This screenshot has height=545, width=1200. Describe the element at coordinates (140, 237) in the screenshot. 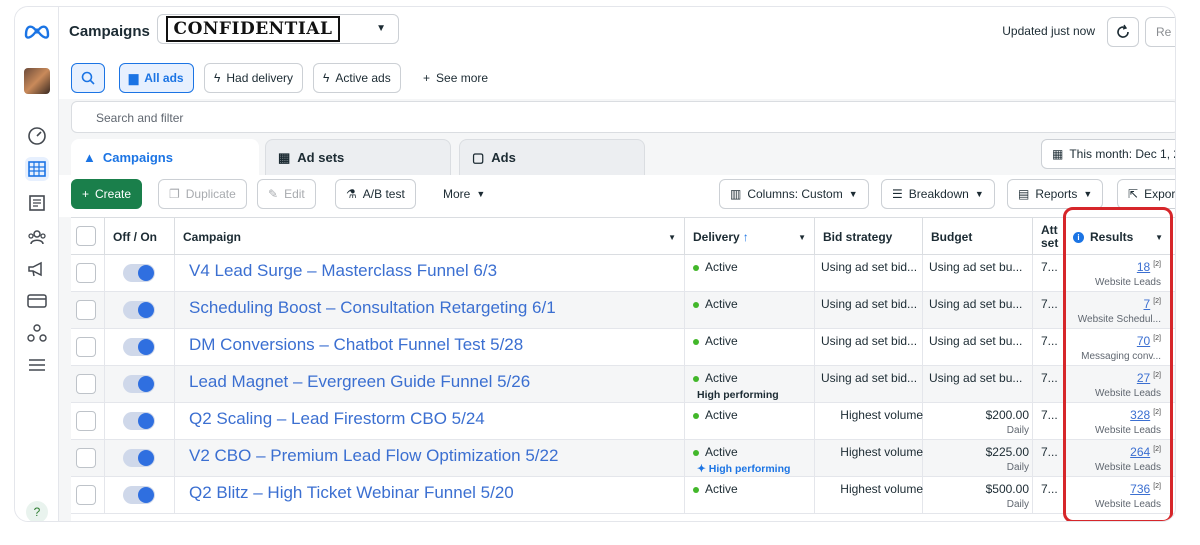

I see `col-offon: Off / On` at that location.